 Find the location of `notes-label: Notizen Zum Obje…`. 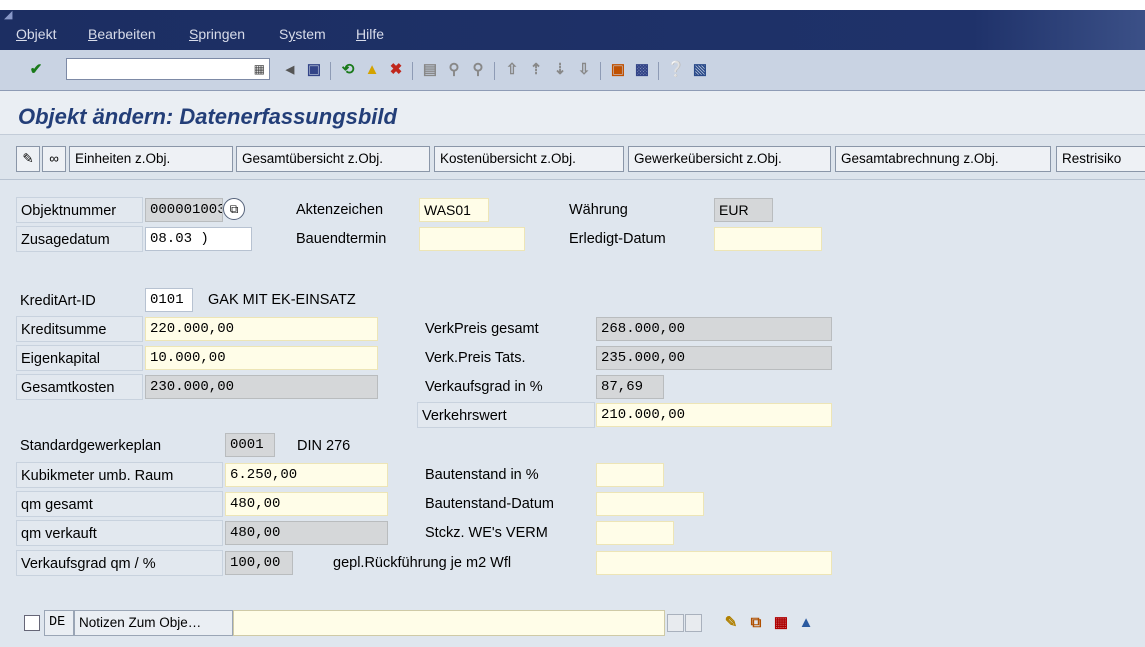

notes-label: Notizen Zum Obje… is located at coordinates (153, 623).